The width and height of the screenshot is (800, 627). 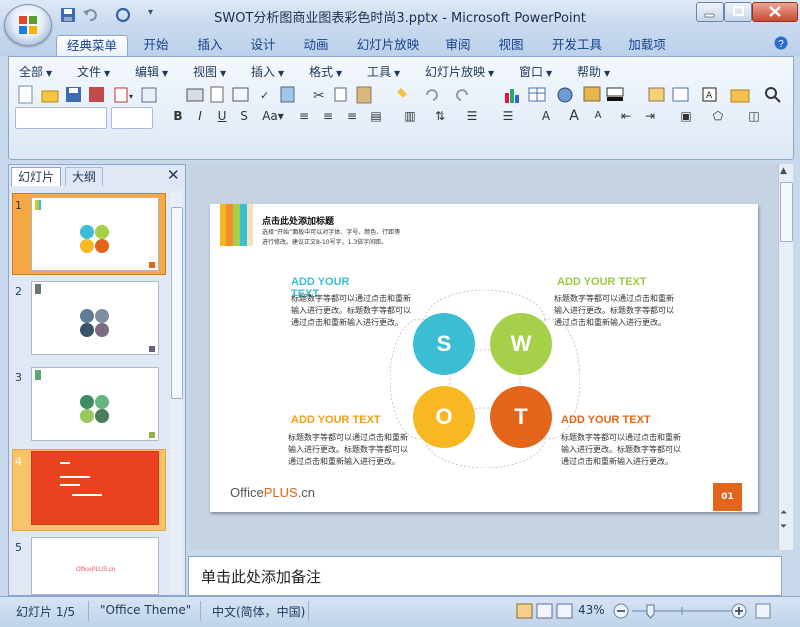 What do you see at coordinates (90, 15) in the screenshot?
I see `undo-icon` at bounding box center [90, 15].